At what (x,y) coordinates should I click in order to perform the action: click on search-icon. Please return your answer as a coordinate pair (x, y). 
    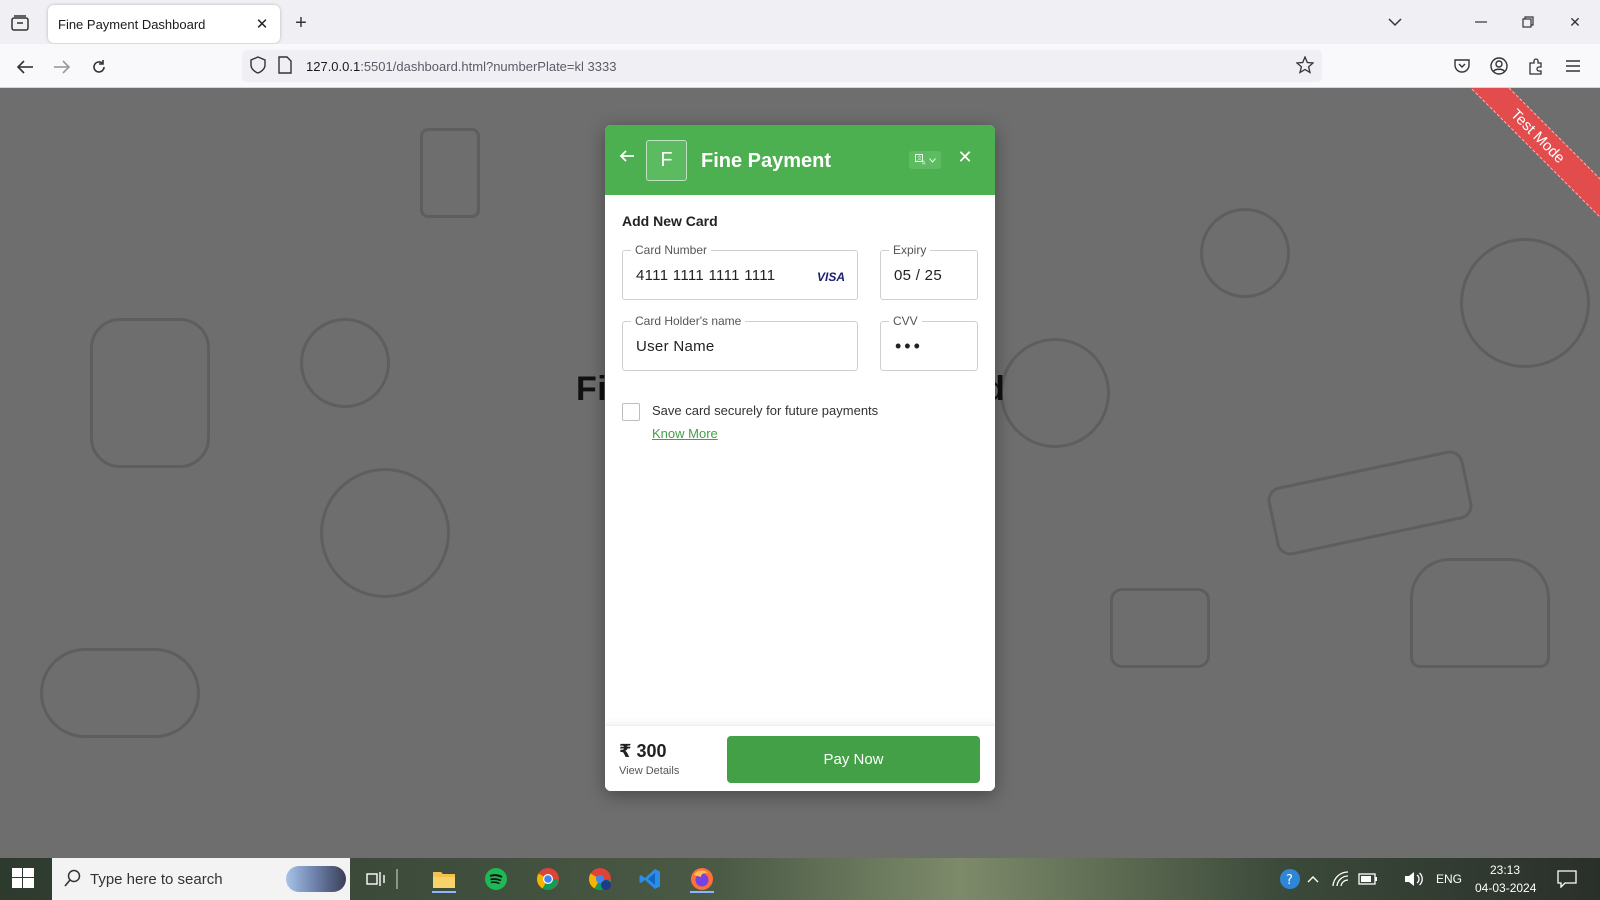
    Looking at the image, I should click on (73, 880).